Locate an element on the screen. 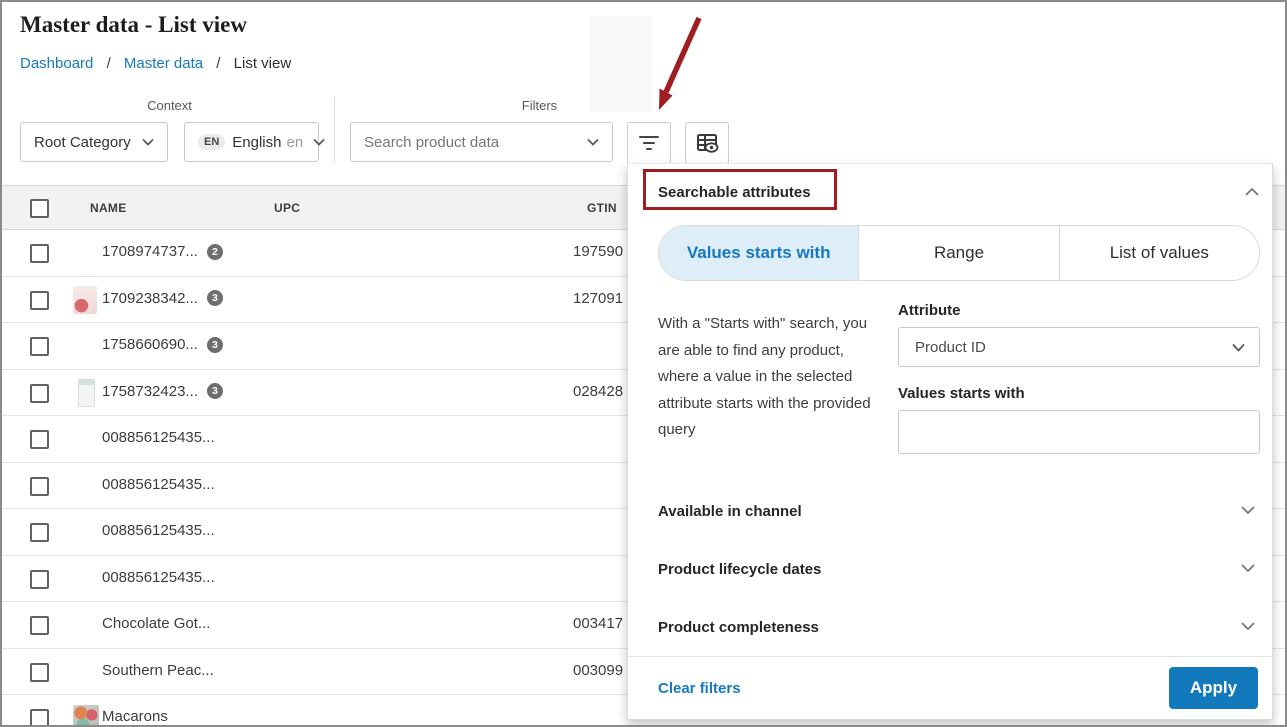 The image size is (1287, 727). filter-tab-label: Values starts with is located at coordinates (758, 252).